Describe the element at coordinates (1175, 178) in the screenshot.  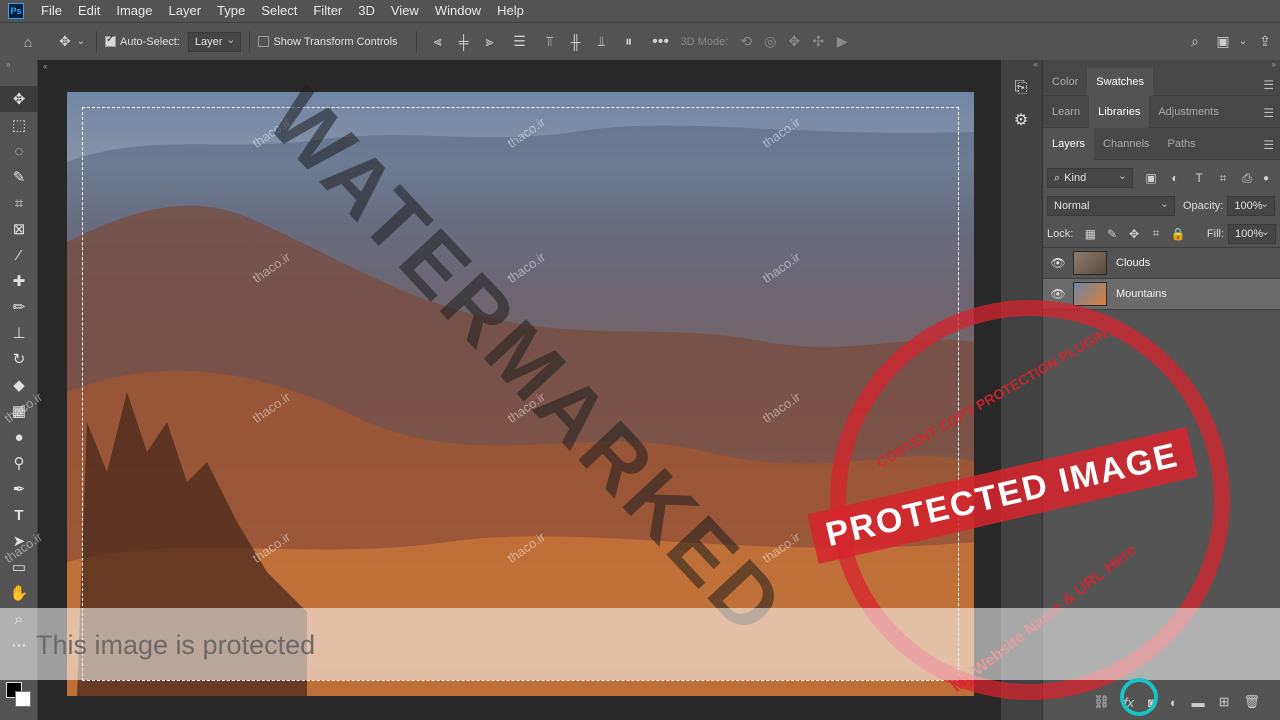
I see `adjustment-filter-icon: ◐` at that location.